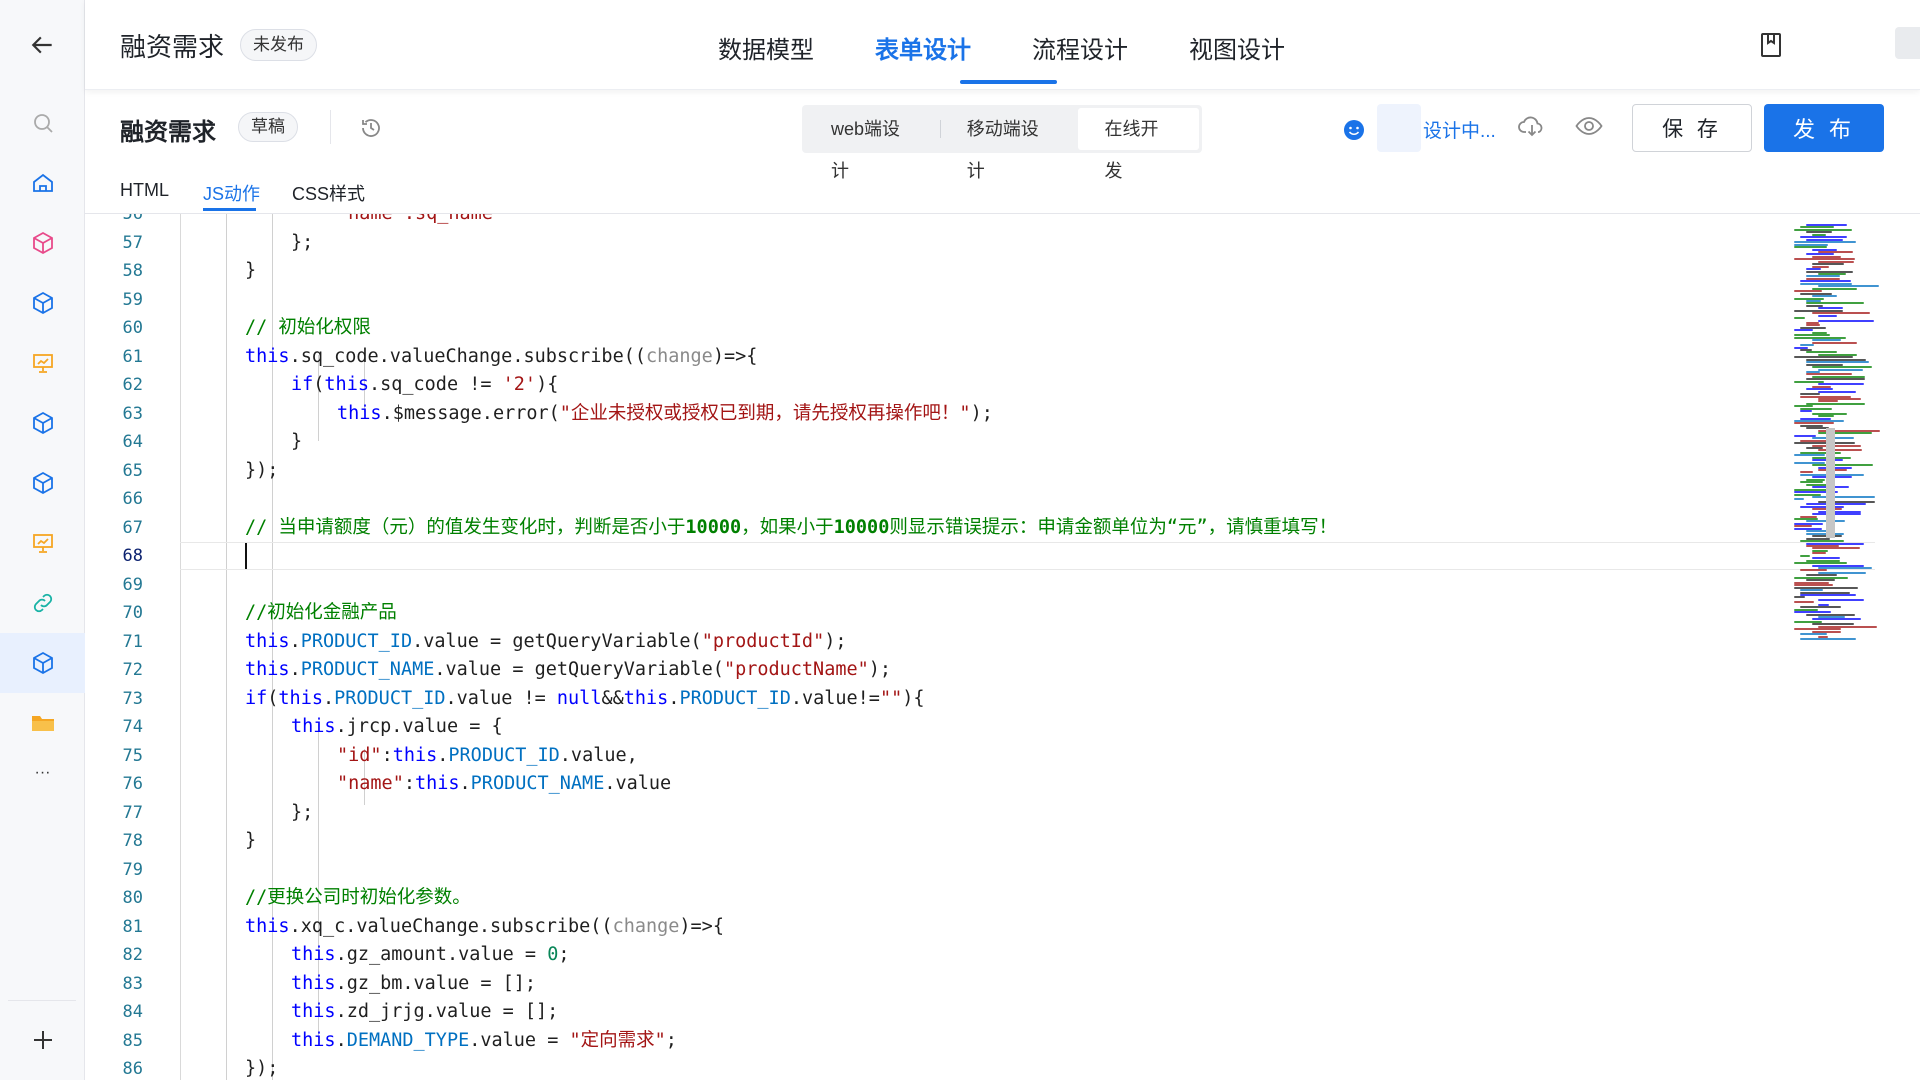 The height and width of the screenshot is (1080, 1920). Describe the element at coordinates (504, 784) in the screenshot. I see `code-line: "name":this.PRODUCT_NAME.value` at that location.